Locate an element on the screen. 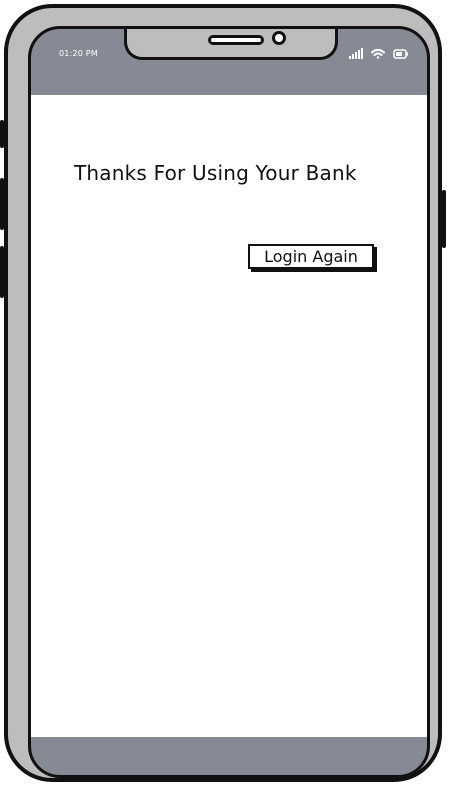  login-again-button: Login Again is located at coordinates (311, 256).